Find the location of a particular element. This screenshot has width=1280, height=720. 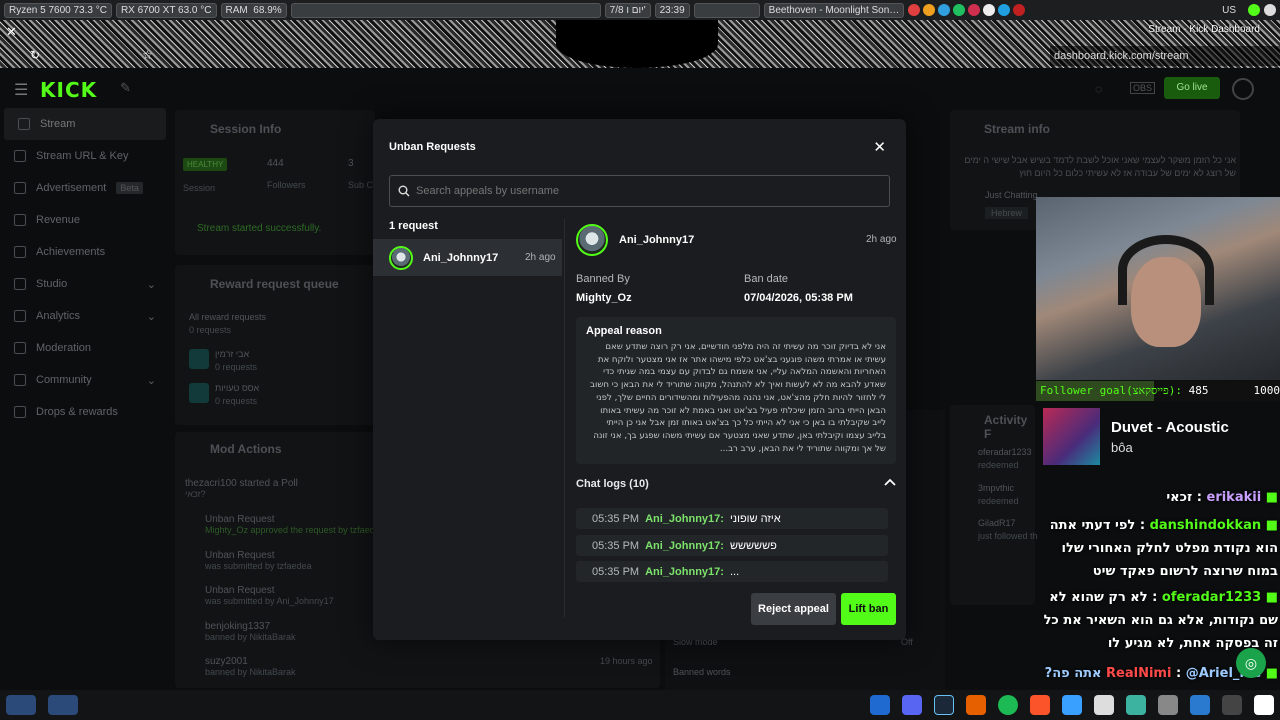

sidebar-item-achievements: Achievements is located at coordinates (85, 252).